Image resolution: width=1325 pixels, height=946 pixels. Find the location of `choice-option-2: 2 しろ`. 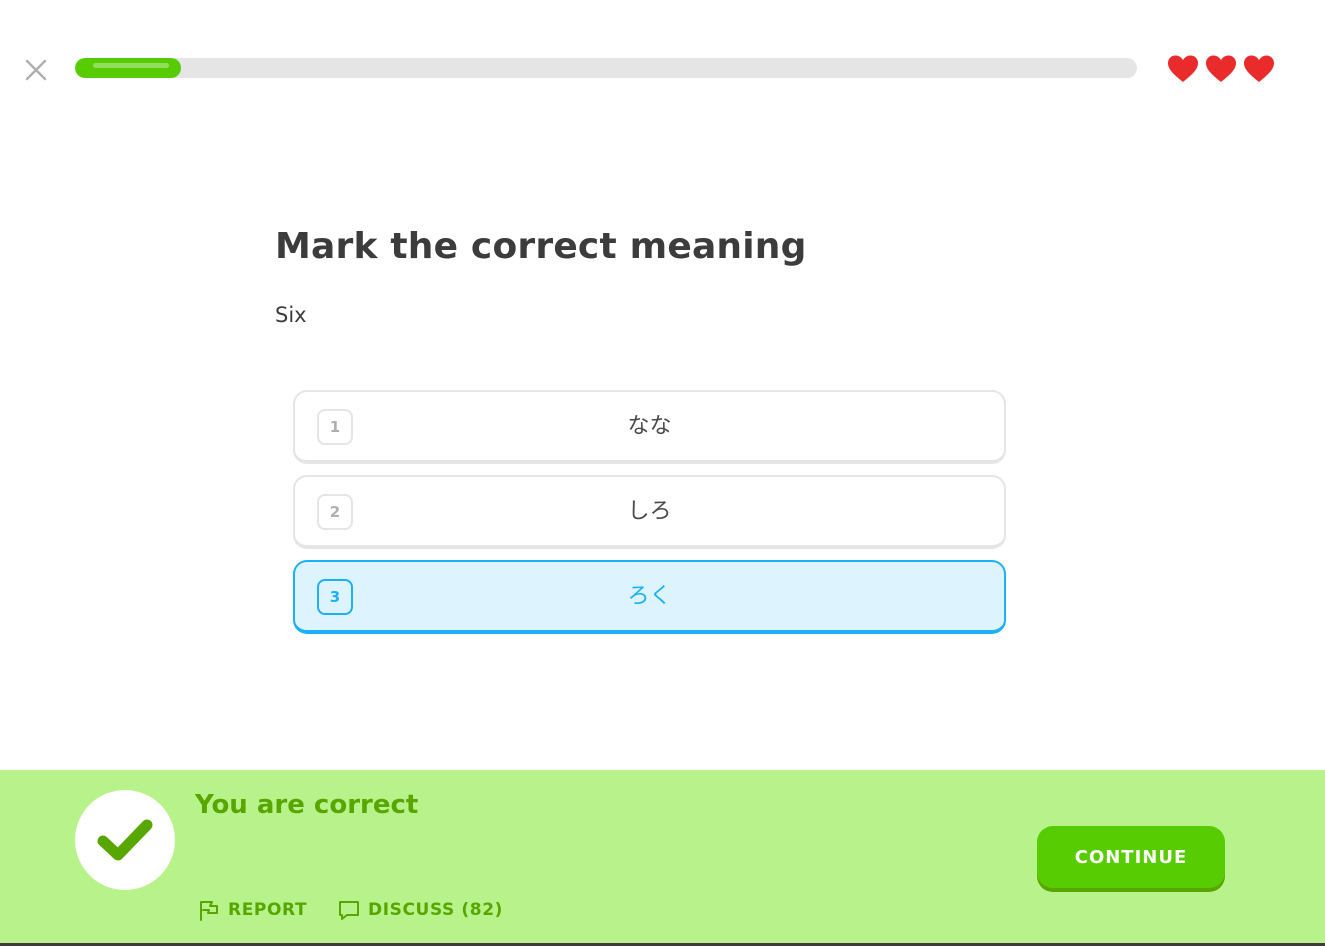

choice-option-2: 2 しろ is located at coordinates (649, 512).